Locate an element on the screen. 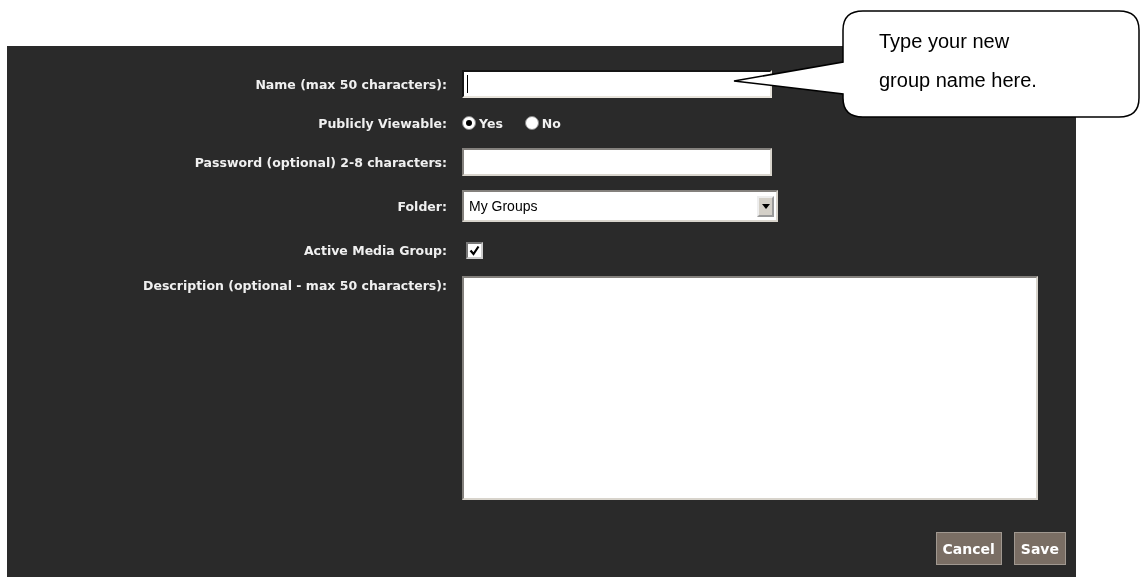 The height and width of the screenshot is (577, 1141). field-label: Folder: is located at coordinates (421, 206).